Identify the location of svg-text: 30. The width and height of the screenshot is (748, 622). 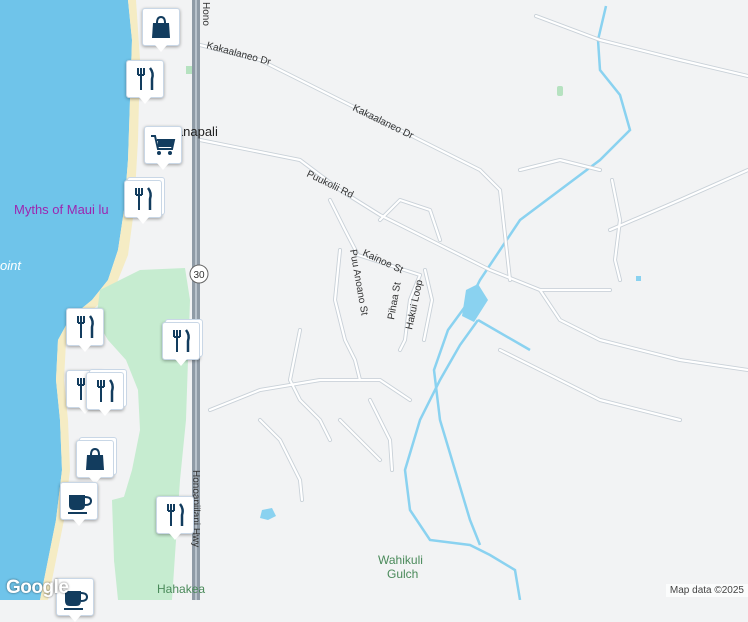
(199, 275).